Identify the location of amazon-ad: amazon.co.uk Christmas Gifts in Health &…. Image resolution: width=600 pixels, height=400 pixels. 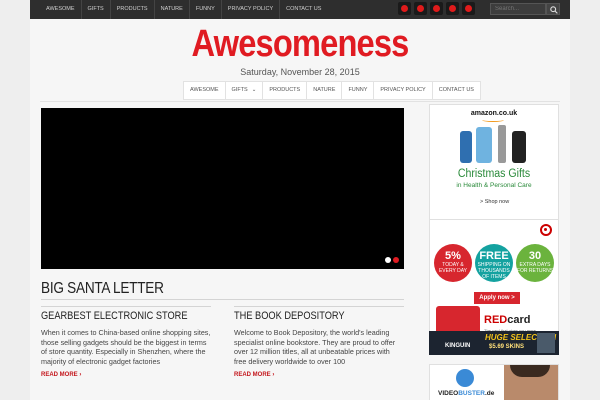
(494, 167).